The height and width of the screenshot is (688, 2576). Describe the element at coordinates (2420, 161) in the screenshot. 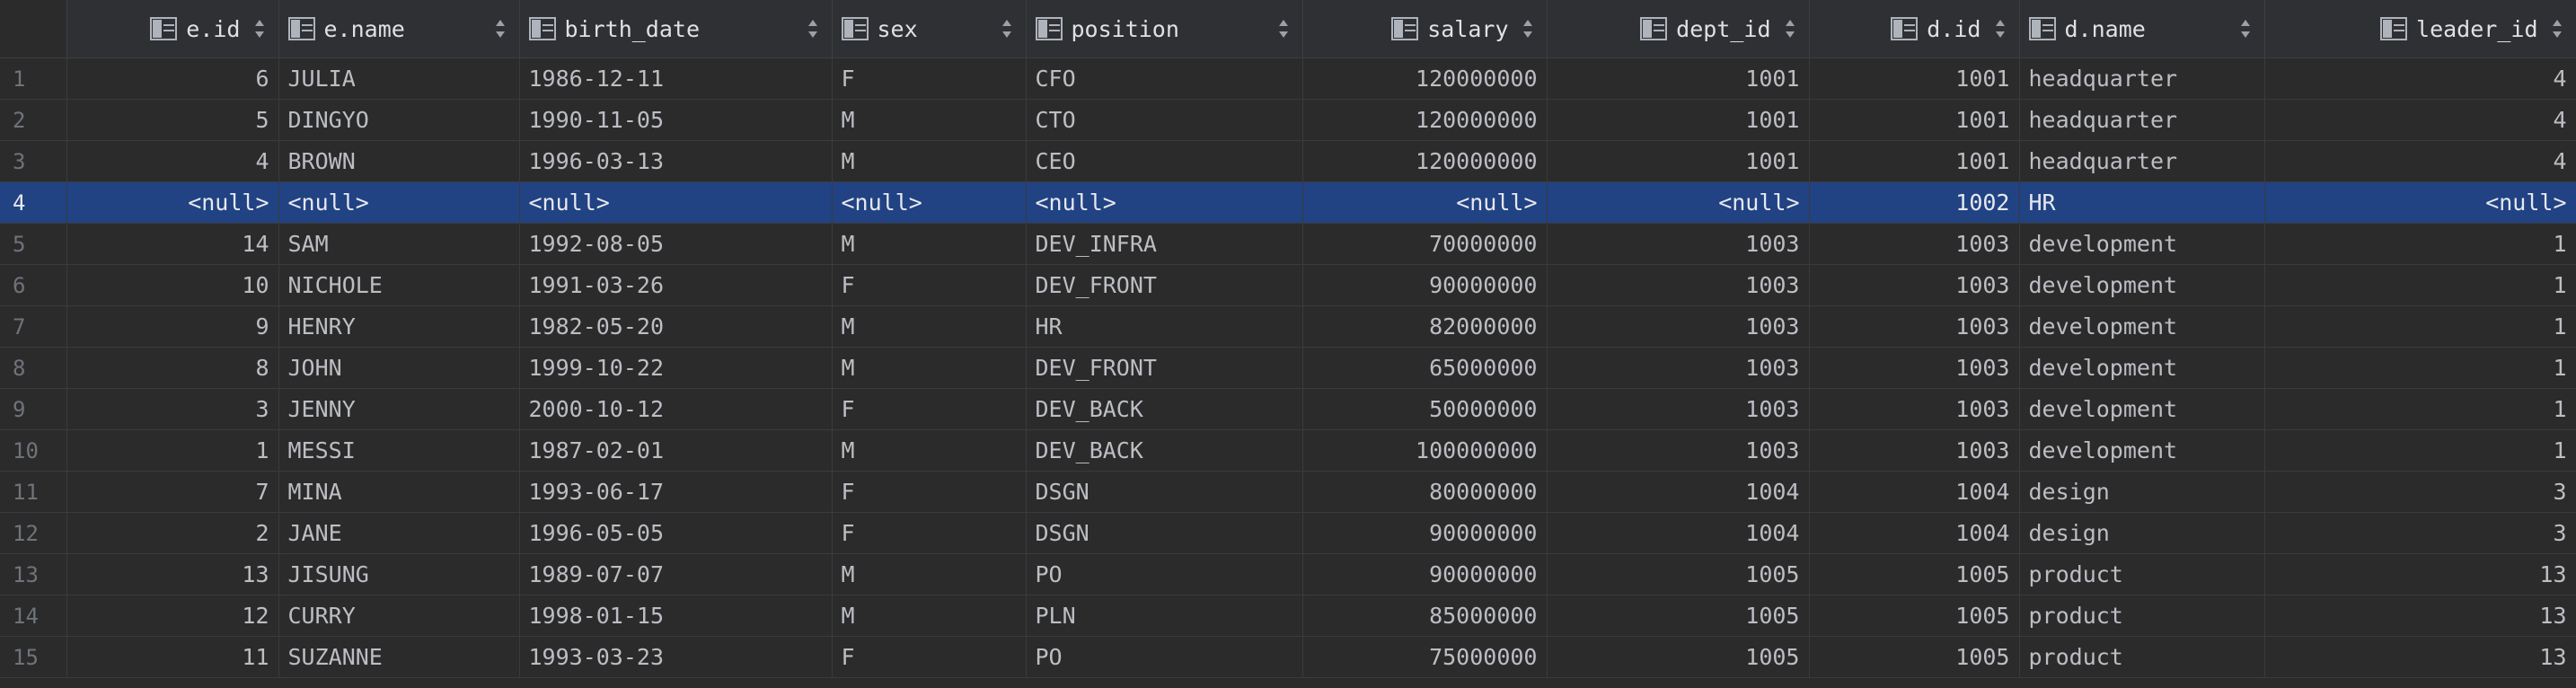

I see `cell-leader-id: 4` at that location.